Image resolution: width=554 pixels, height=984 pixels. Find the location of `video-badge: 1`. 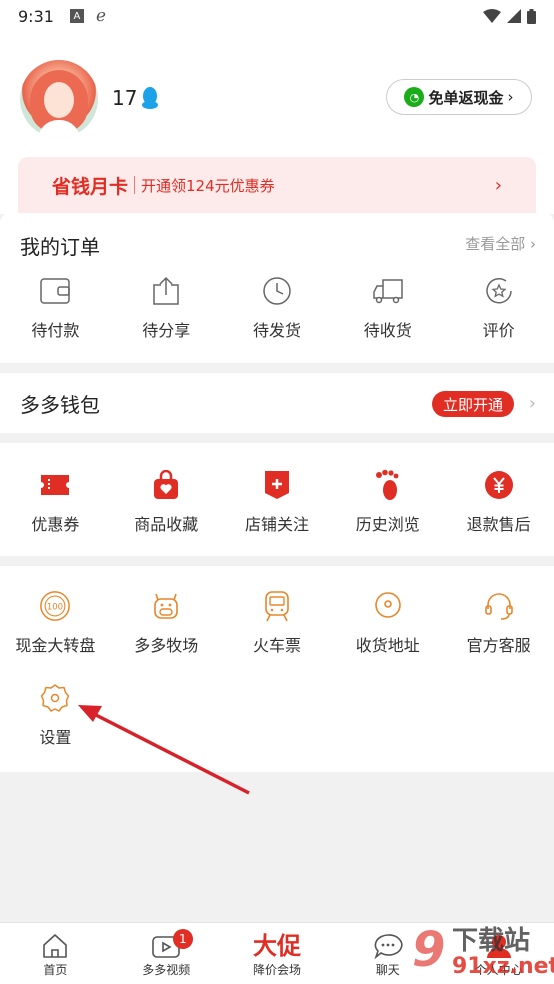

video-badge: 1 is located at coordinates (182, 939).